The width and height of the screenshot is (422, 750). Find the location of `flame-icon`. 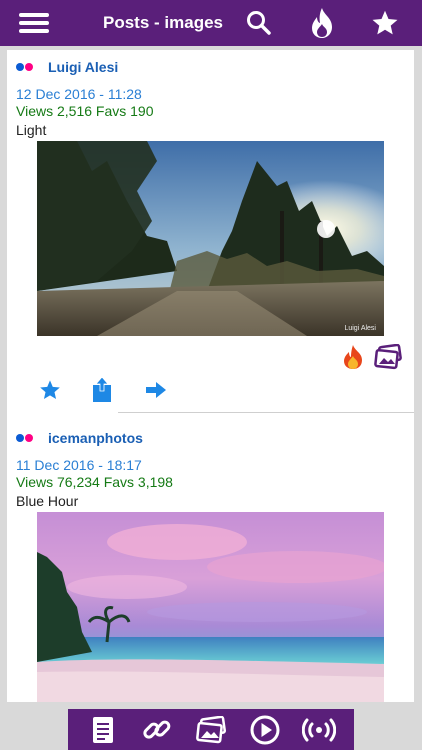

flame-icon is located at coordinates (322, 23).